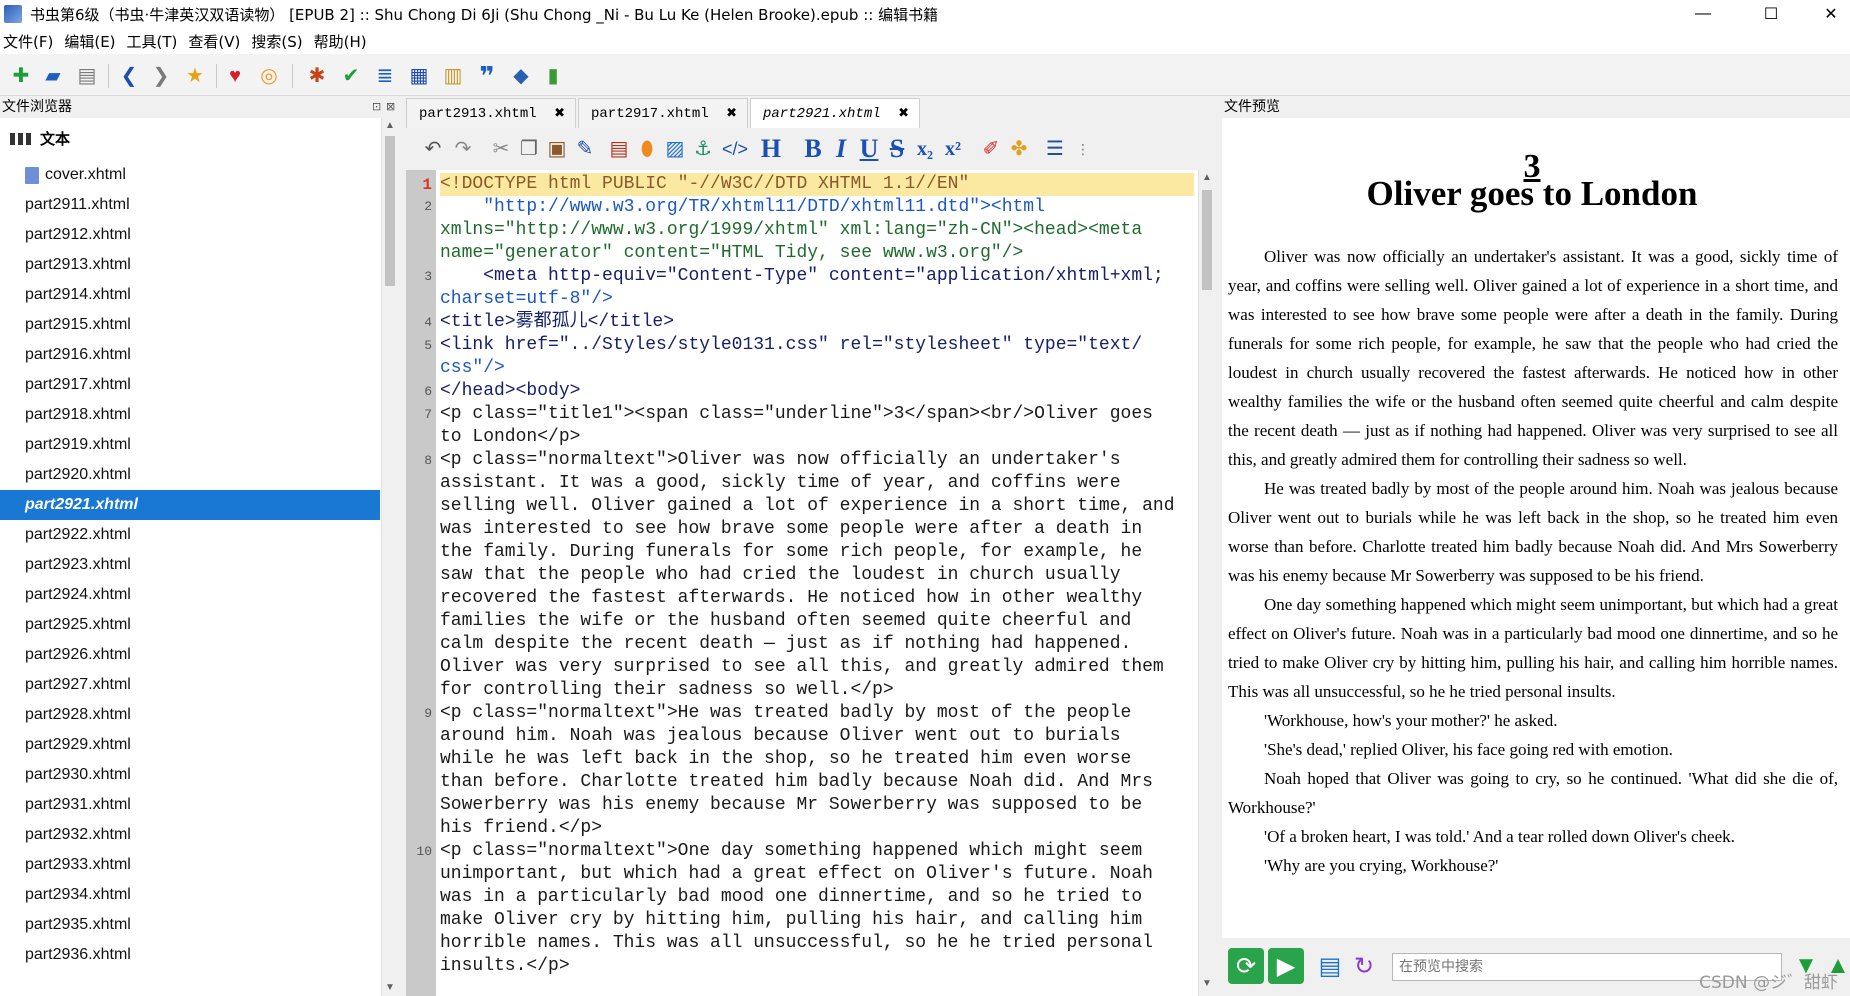 The image size is (1850, 996). Describe the element at coordinates (161, 76) in the screenshot. I see `forward-icon: ❯` at that location.